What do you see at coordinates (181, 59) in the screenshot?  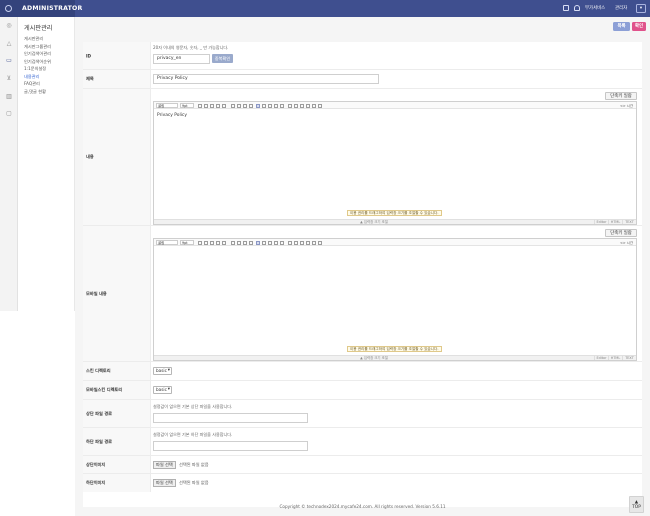 I see `id-input: privacy_en` at bounding box center [181, 59].